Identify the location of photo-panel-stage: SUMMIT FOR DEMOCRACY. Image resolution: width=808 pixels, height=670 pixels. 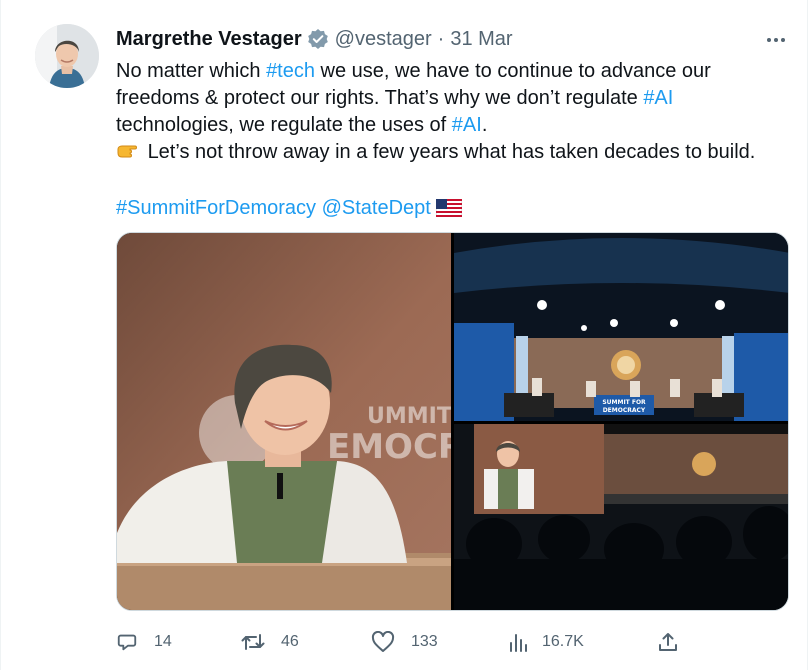
(621, 327).